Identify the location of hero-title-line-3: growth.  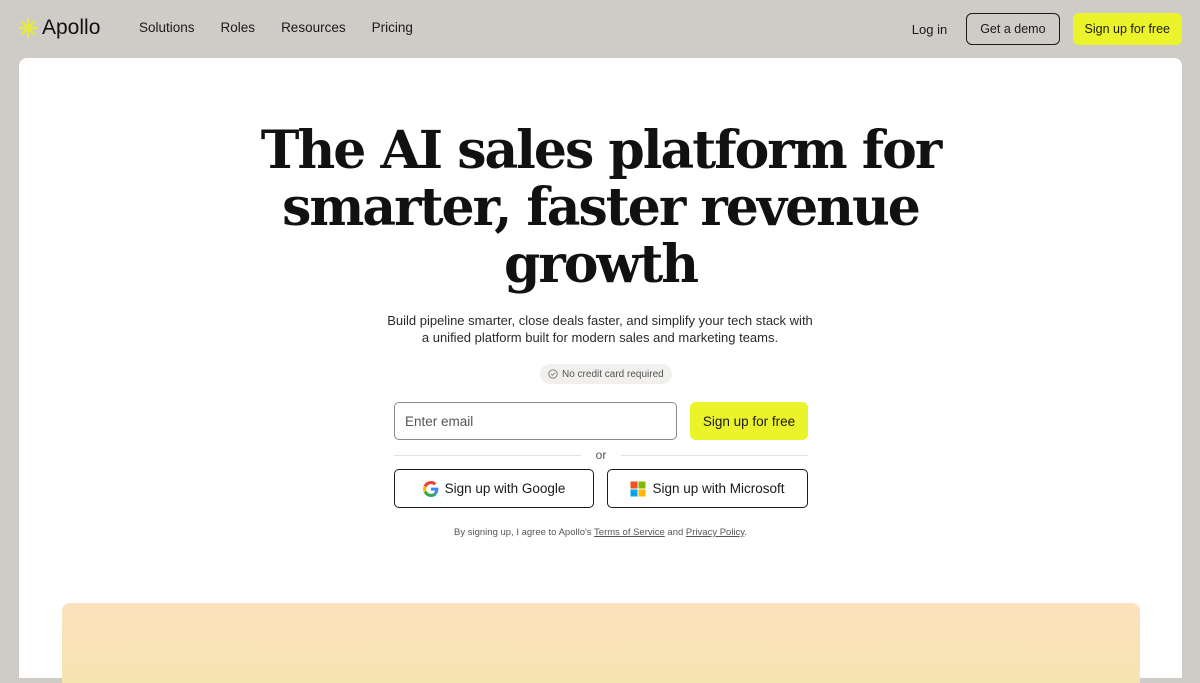
(601, 264).